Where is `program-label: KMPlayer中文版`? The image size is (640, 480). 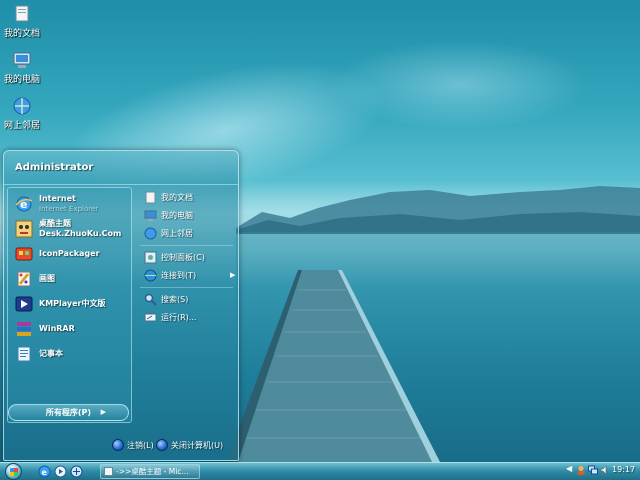
program-label: KMPlayer中文版 is located at coordinates (72, 303).